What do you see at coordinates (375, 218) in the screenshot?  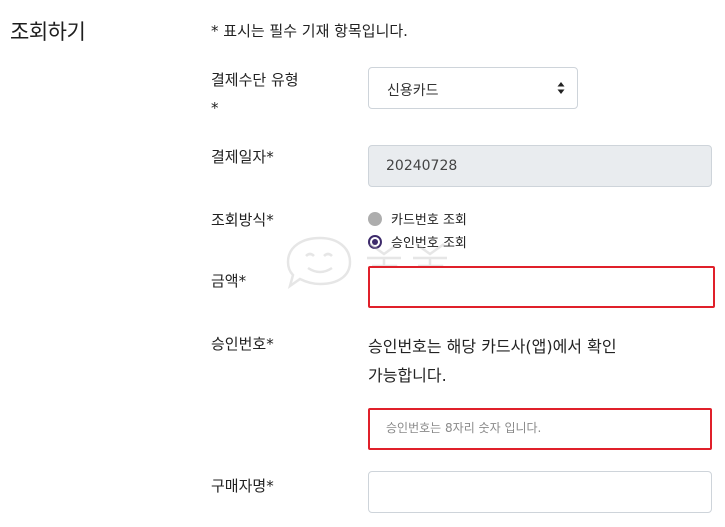 I see `radio-unselected-indicator` at bounding box center [375, 218].